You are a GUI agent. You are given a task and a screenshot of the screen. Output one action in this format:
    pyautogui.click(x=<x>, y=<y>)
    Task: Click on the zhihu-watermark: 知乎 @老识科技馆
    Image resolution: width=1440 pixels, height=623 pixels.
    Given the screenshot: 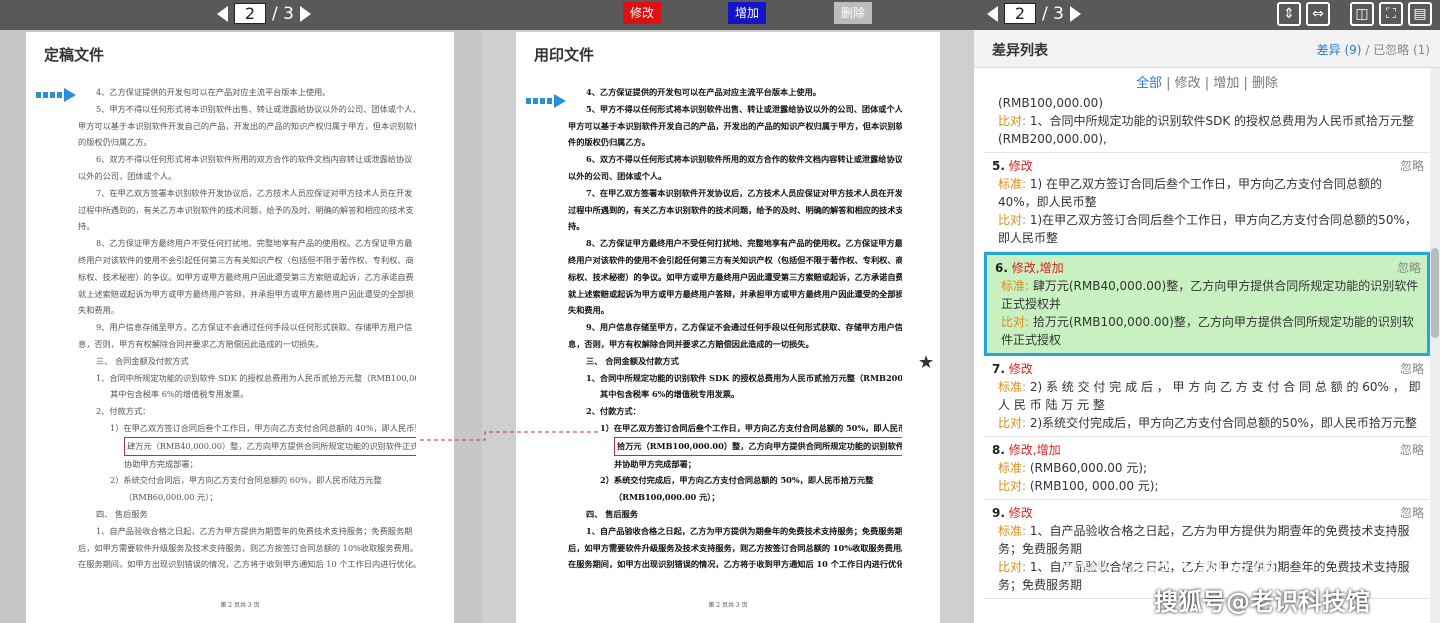 What is the action you would take?
    pyautogui.click(x=1169, y=569)
    